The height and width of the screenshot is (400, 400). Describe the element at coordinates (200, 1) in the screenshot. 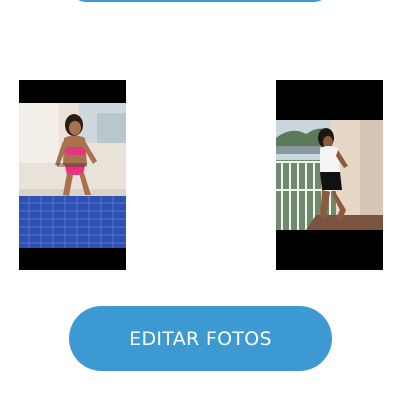

I see `top-button-partial` at that location.